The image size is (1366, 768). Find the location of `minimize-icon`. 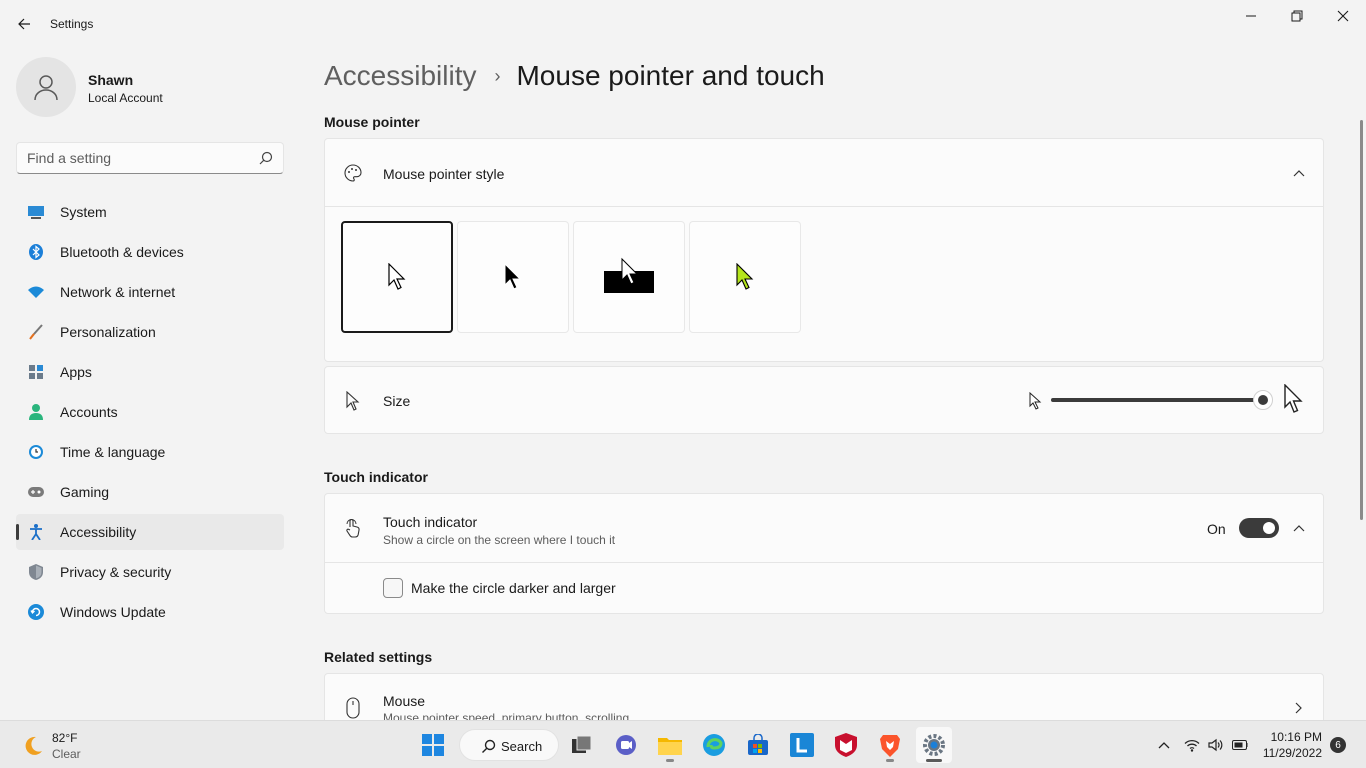

minimize-icon is located at coordinates (1251, 16).